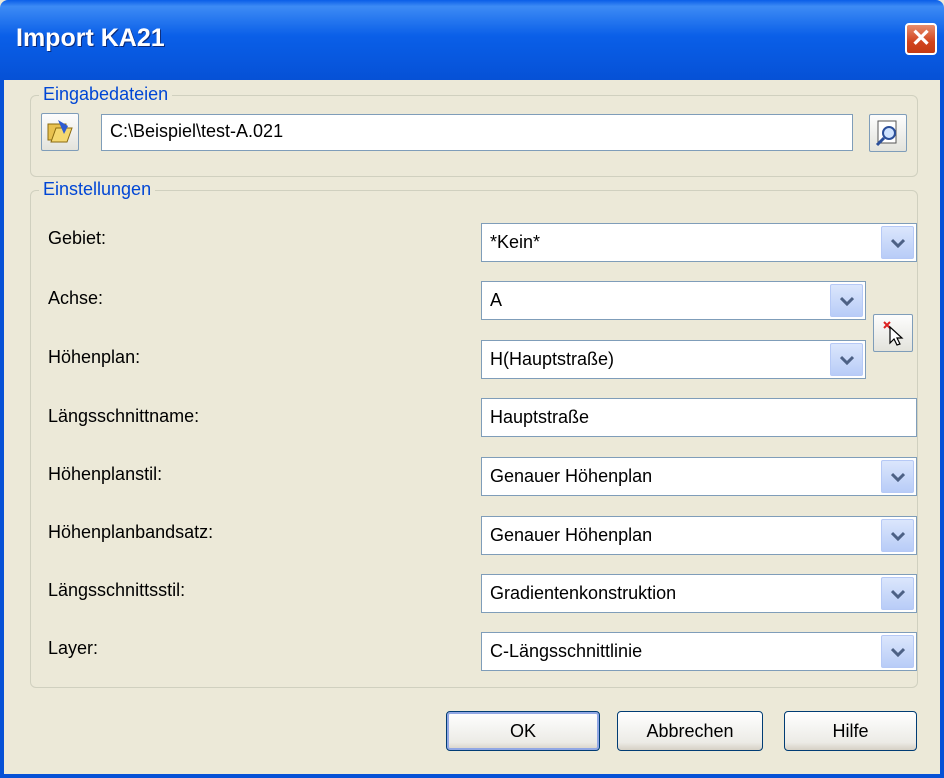 The height and width of the screenshot is (778, 944). I want to click on achse-label: Achse:, so click(76, 298).